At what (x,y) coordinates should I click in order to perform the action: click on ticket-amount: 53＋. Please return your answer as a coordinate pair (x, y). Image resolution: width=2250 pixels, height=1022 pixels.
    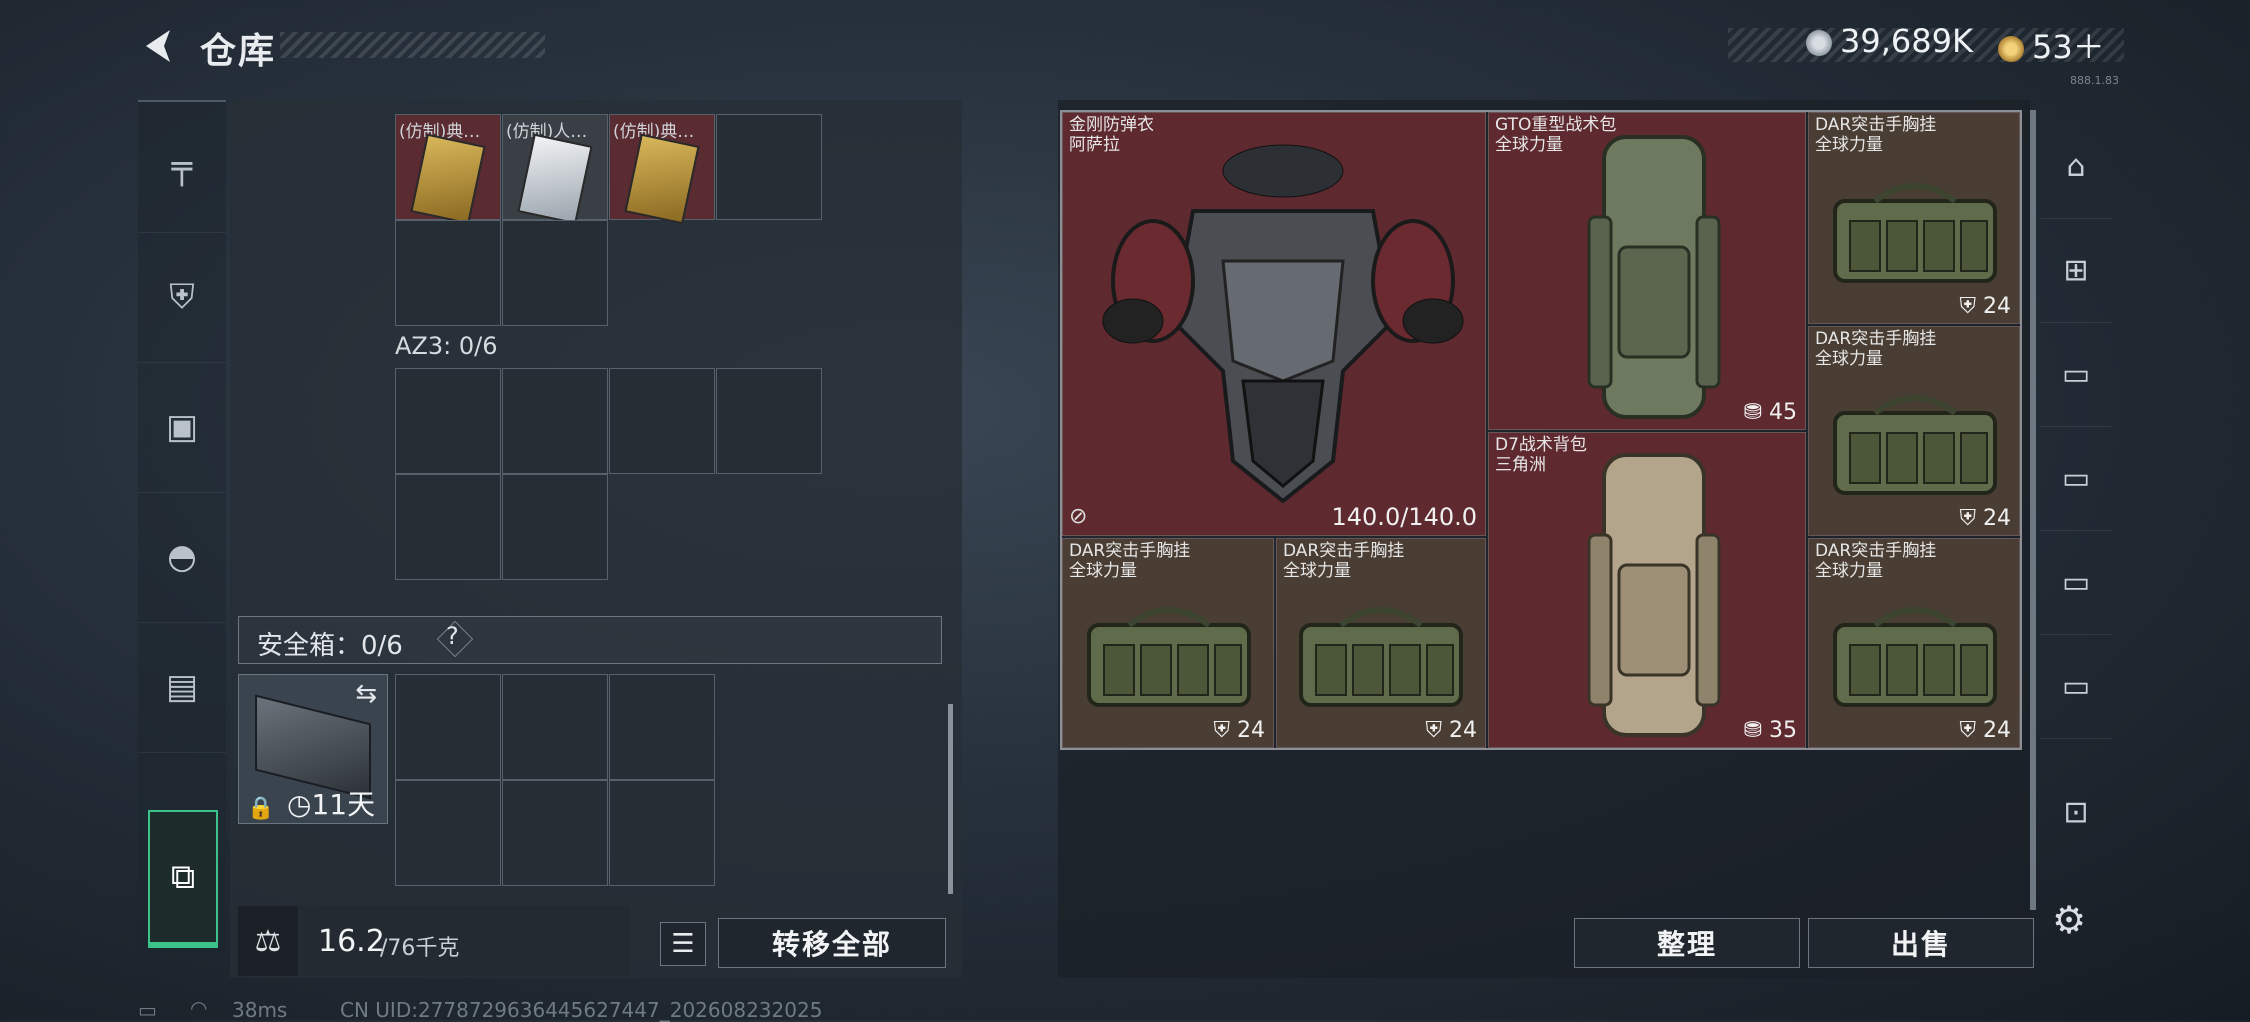
    Looking at the image, I should click on (2068, 47).